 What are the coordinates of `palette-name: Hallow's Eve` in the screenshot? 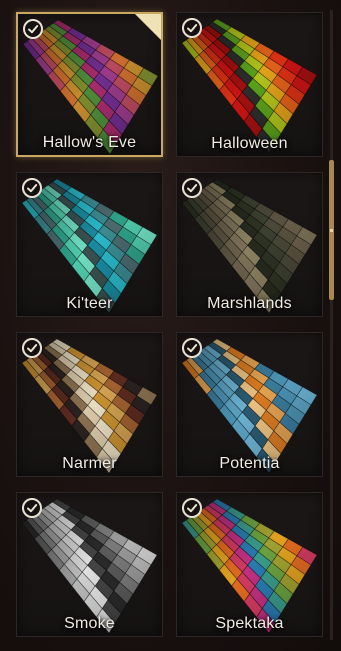 It's located at (89, 142).